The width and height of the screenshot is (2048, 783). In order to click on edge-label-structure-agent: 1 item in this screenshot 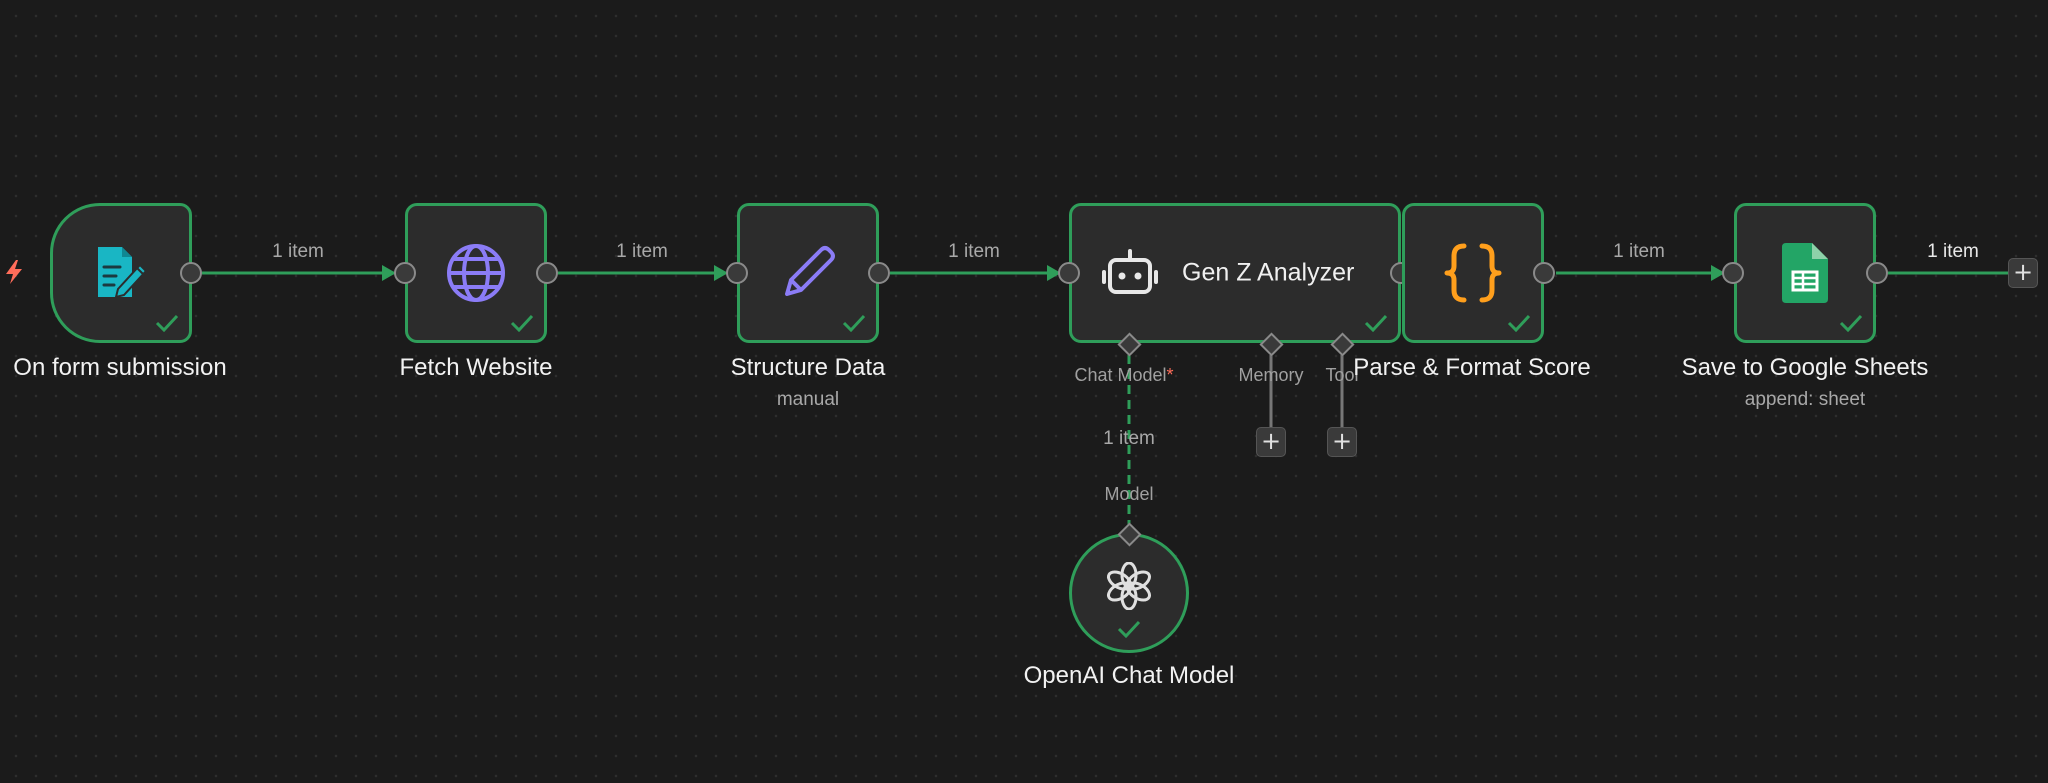, I will do `click(974, 251)`.